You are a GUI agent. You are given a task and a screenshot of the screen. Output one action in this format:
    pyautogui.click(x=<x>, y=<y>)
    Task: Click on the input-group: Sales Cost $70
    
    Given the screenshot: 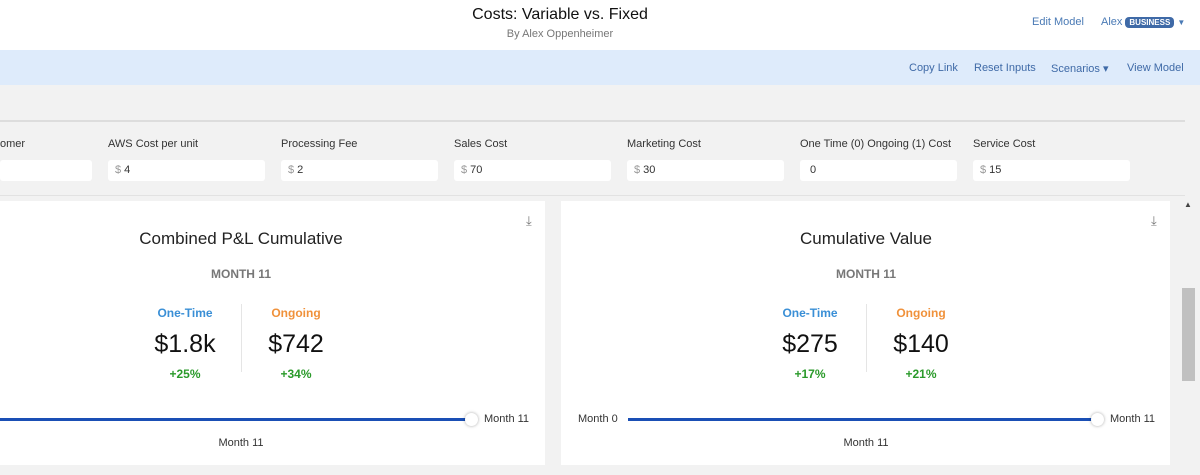 What is the action you would take?
    pyautogui.click(x=532, y=159)
    